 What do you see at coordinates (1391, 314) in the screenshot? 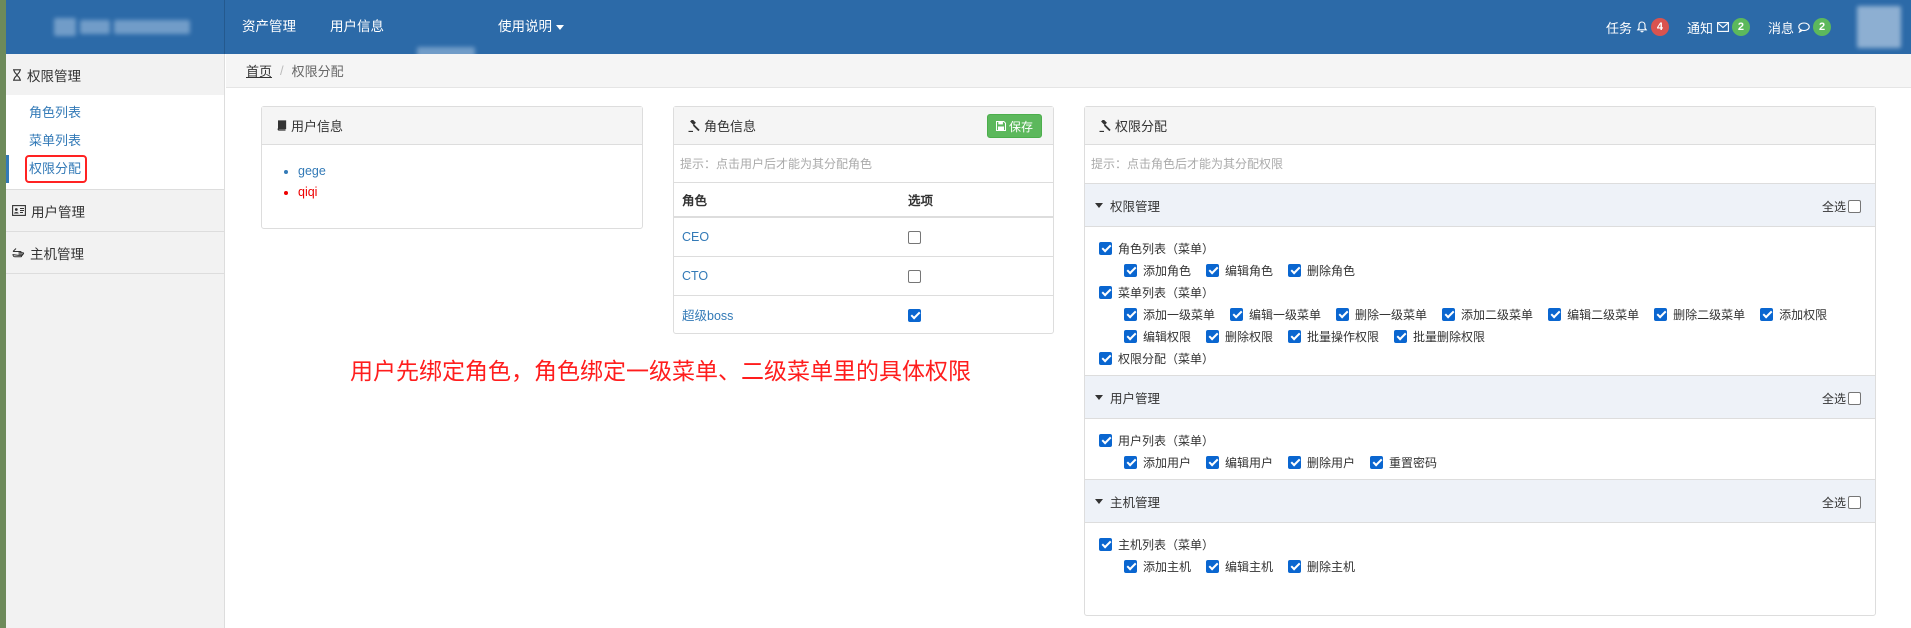
I see `perm-label: 删除一级菜单` at bounding box center [1391, 314].